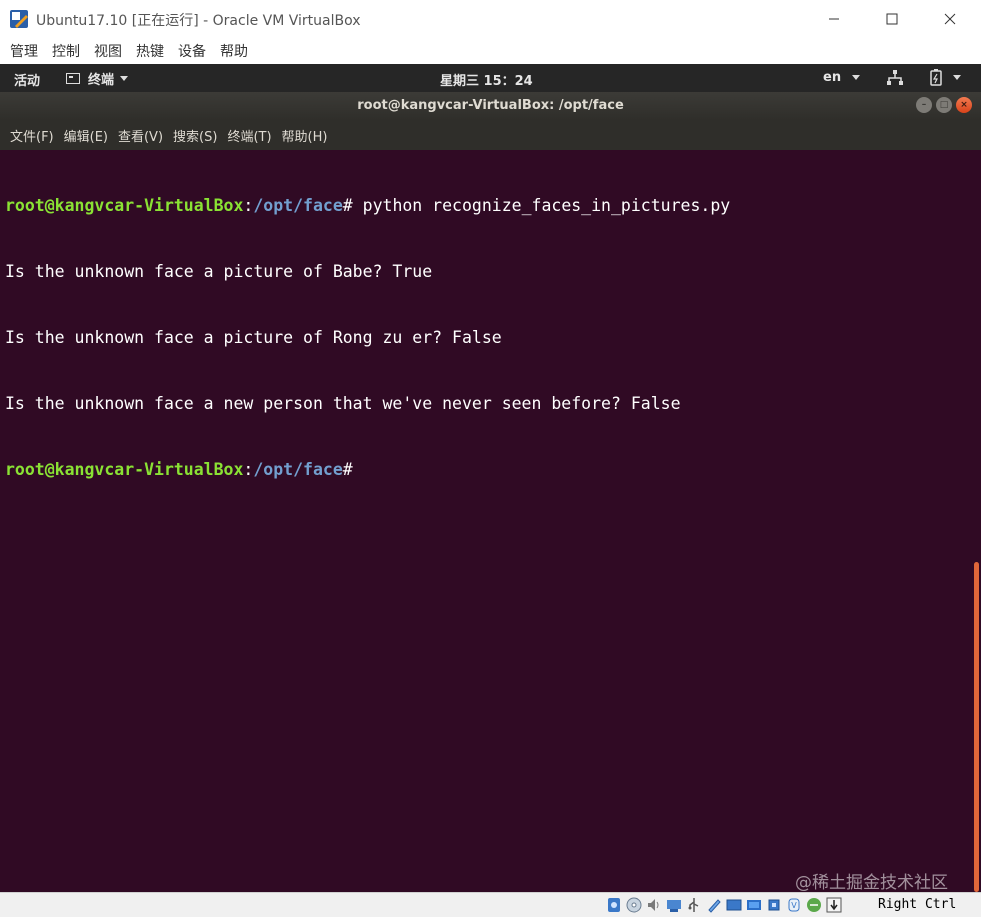 This screenshot has height=917, width=981. Describe the element at coordinates (73, 78) in the screenshot. I see `terminal-icon` at that location.